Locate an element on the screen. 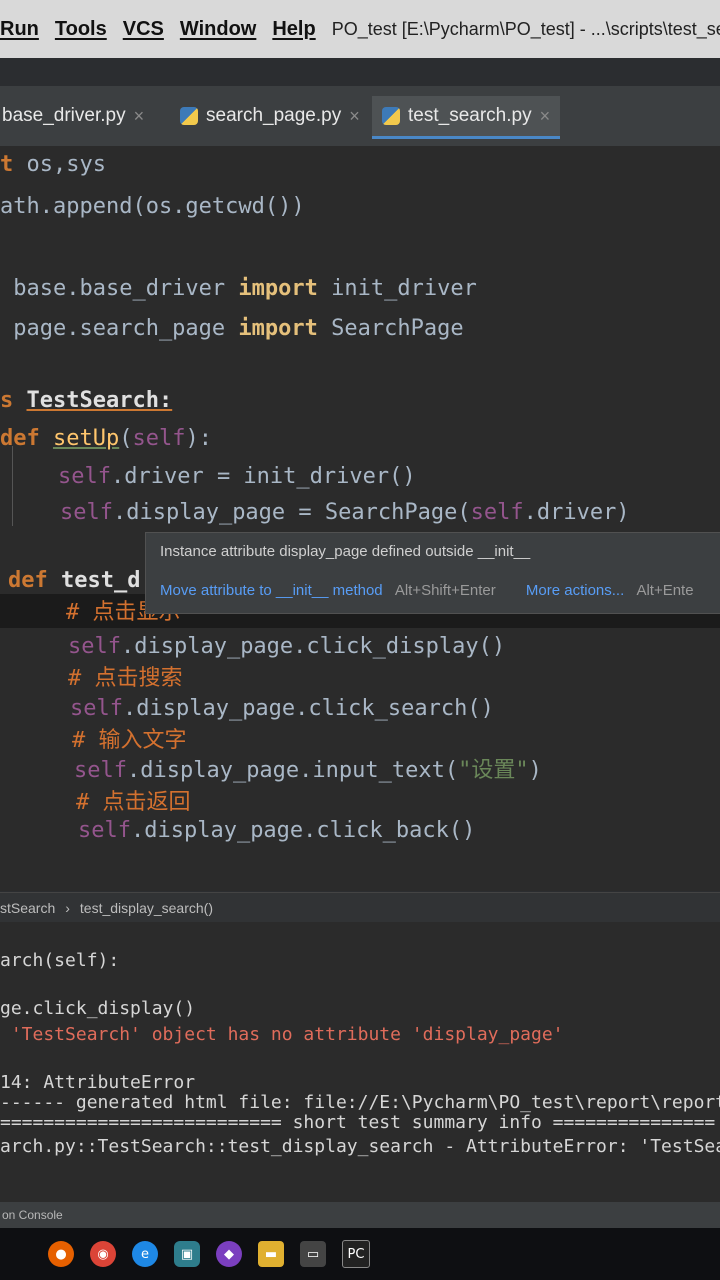 Image resolution: width=720 pixels, height=1280 pixels. tab-label: test_search.py is located at coordinates (470, 115).